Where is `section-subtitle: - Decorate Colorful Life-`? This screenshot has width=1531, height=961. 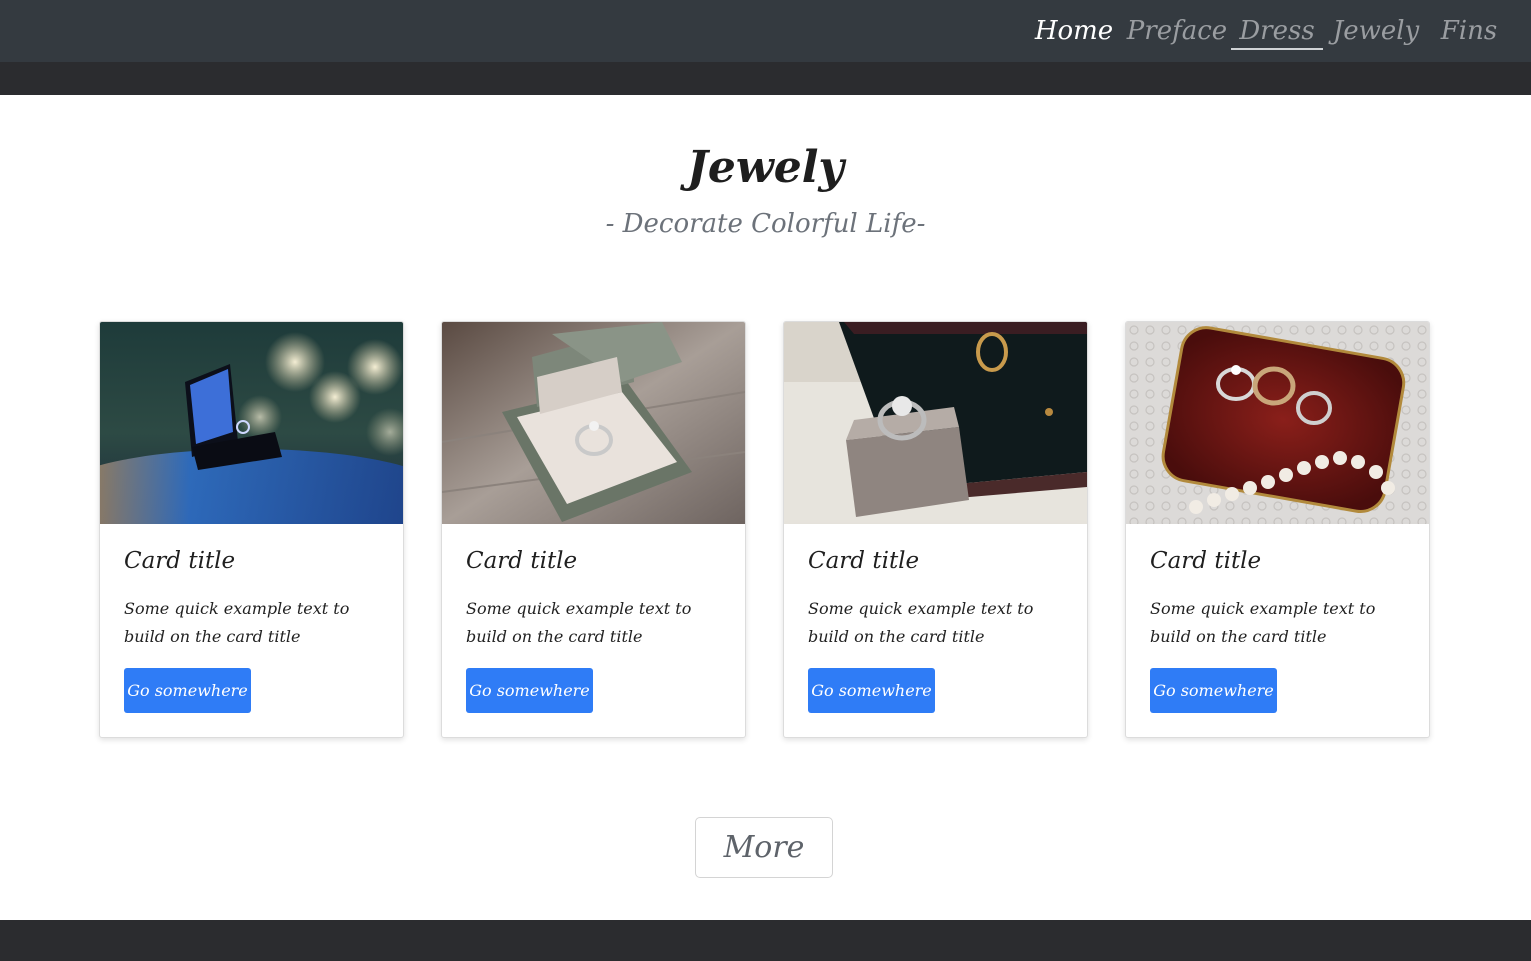
section-subtitle: - Decorate Colorful Life- is located at coordinates (765, 224).